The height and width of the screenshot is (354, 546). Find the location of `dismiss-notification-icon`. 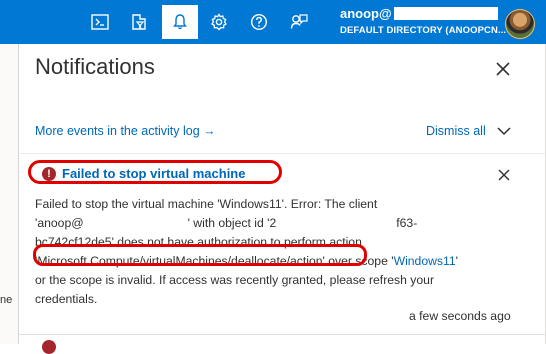

dismiss-notification-icon is located at coordinates (504, 175).